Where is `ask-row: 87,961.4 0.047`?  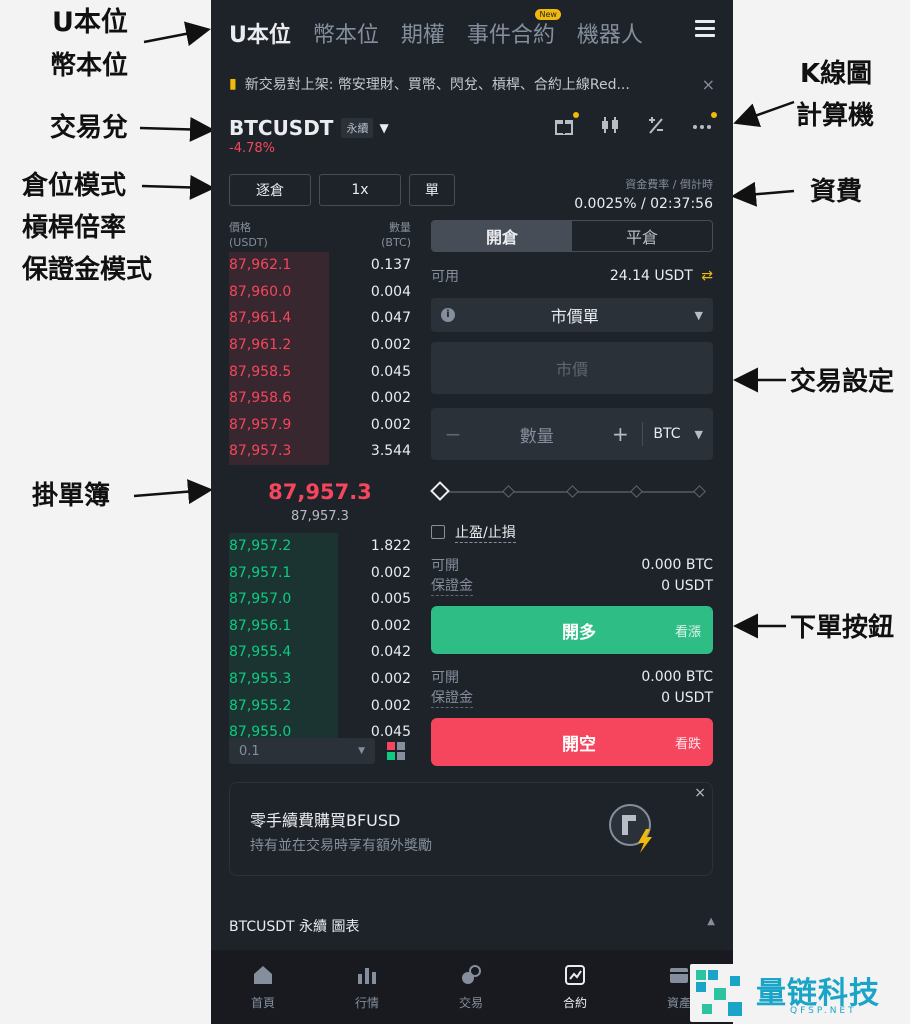
ask-row: 87,961.4 0.047 is located at coordinates (320, 318).